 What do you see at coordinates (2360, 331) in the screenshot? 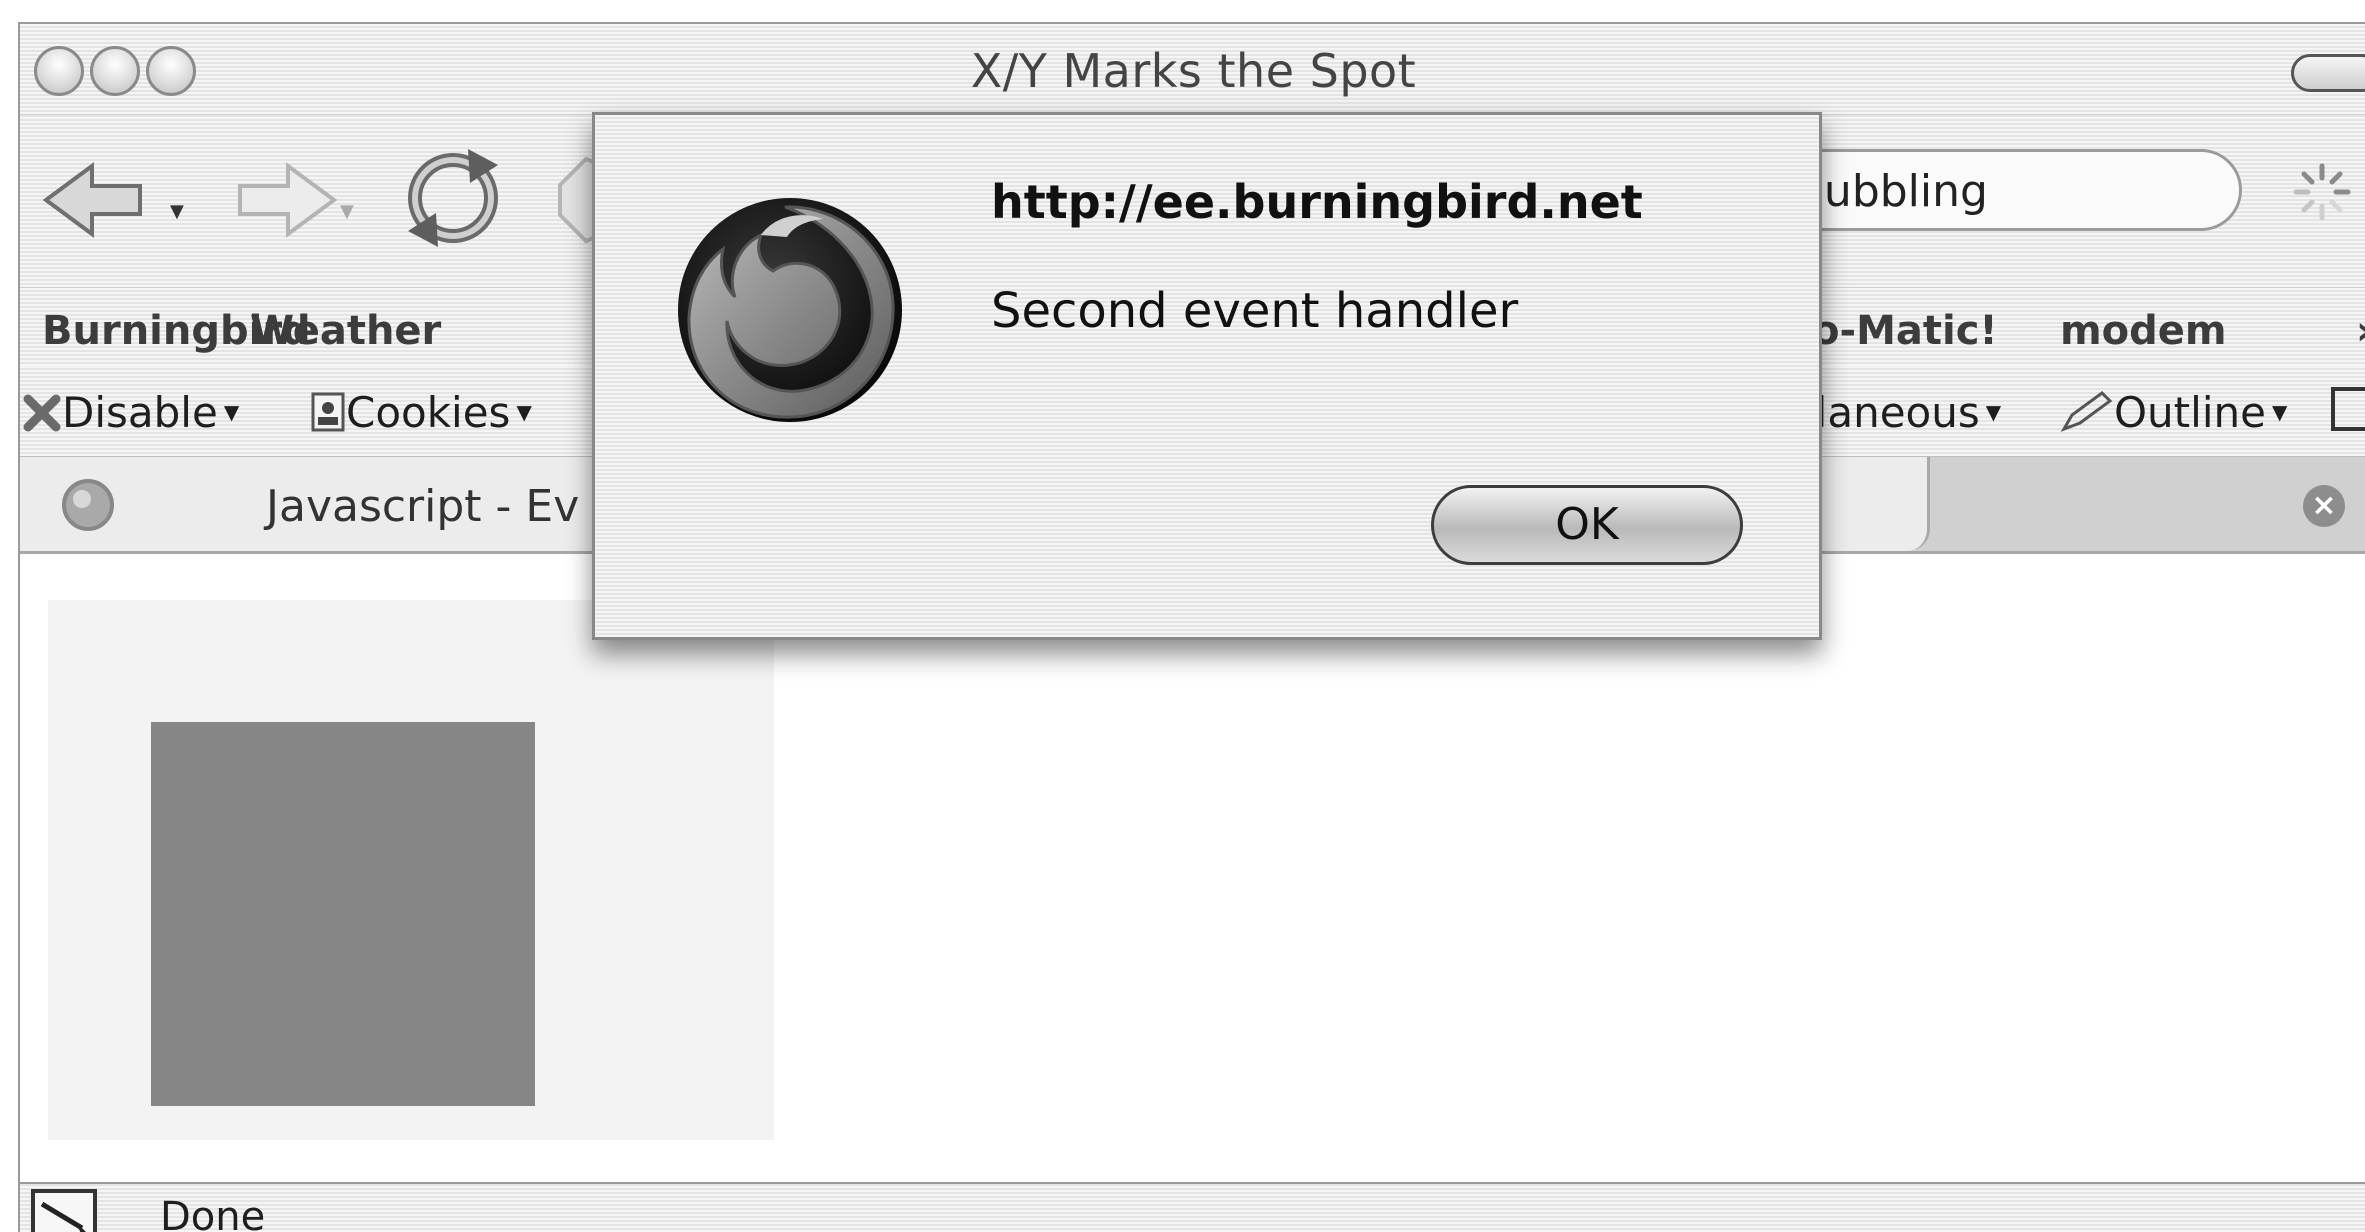
I see `bookmarks-overflow-chevron-icon: »` at bounding box center [2360, 331].